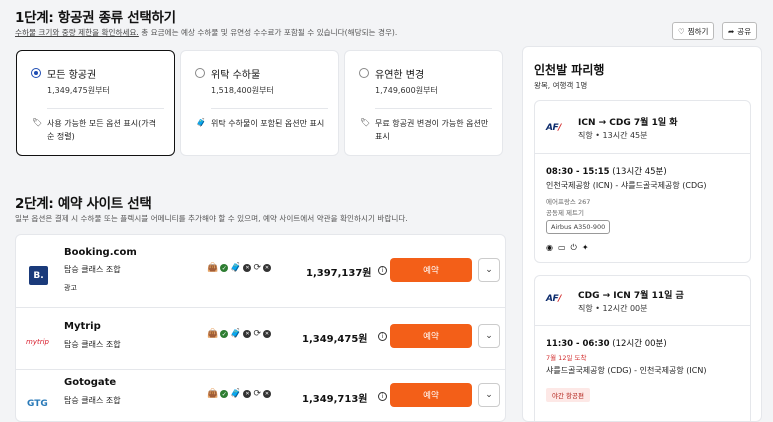 Image resolution: width=773 pixels, height=422 pixels. I want to click on leg-duration: (12시간 00분), so click(638, 344).